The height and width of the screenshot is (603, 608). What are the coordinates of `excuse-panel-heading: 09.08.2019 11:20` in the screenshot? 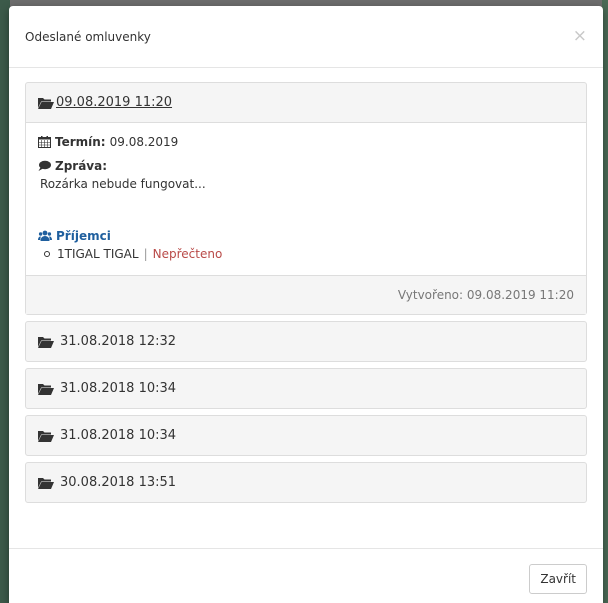 It's located at (306, 102).